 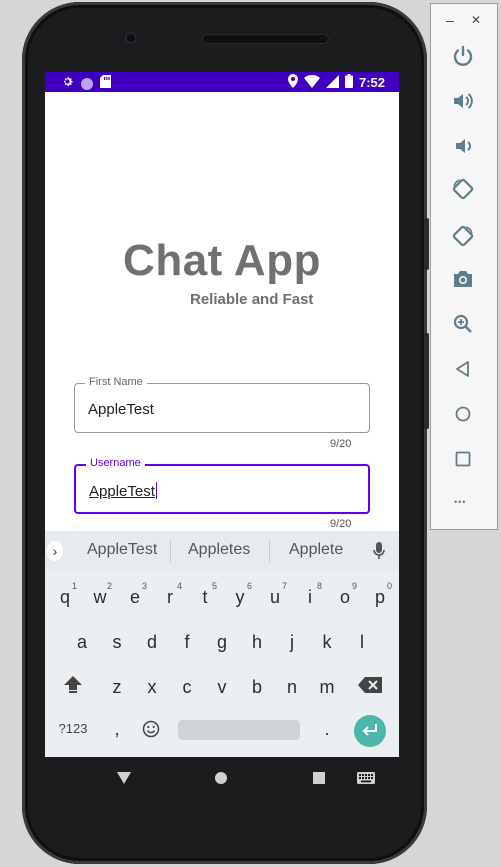 I want to click on recents-square-icon, so click(x=319, y=780).